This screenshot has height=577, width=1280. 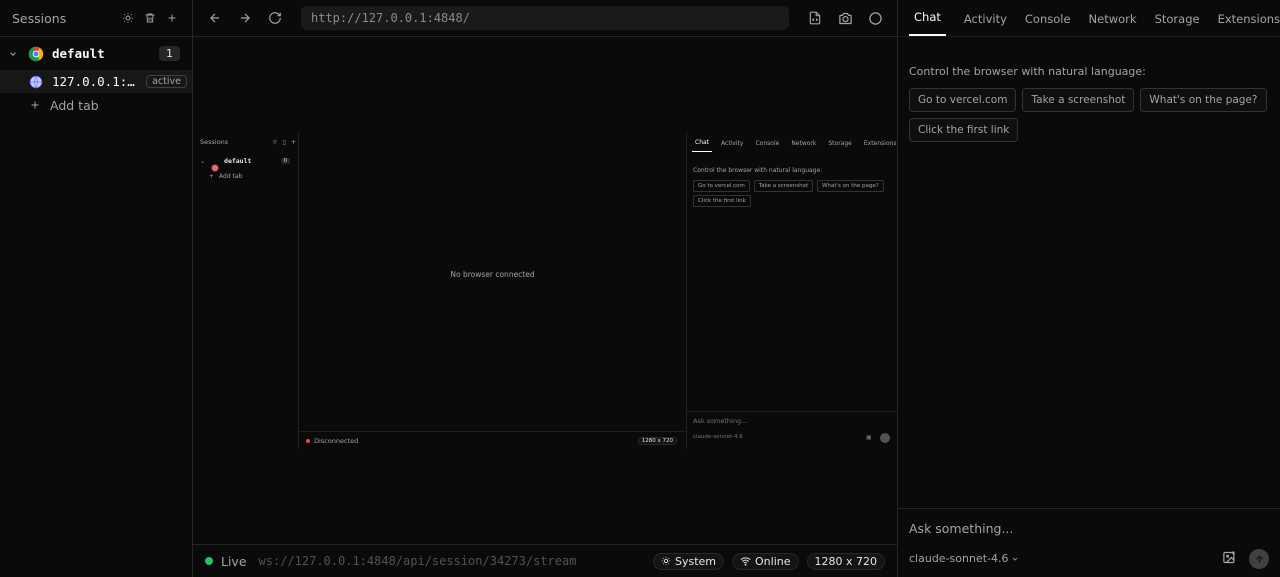 I want to click on preview-sidebar: Sessions ☼ ▯ + ⌄ default 0 + Add tab, so click(x=248, y=290).